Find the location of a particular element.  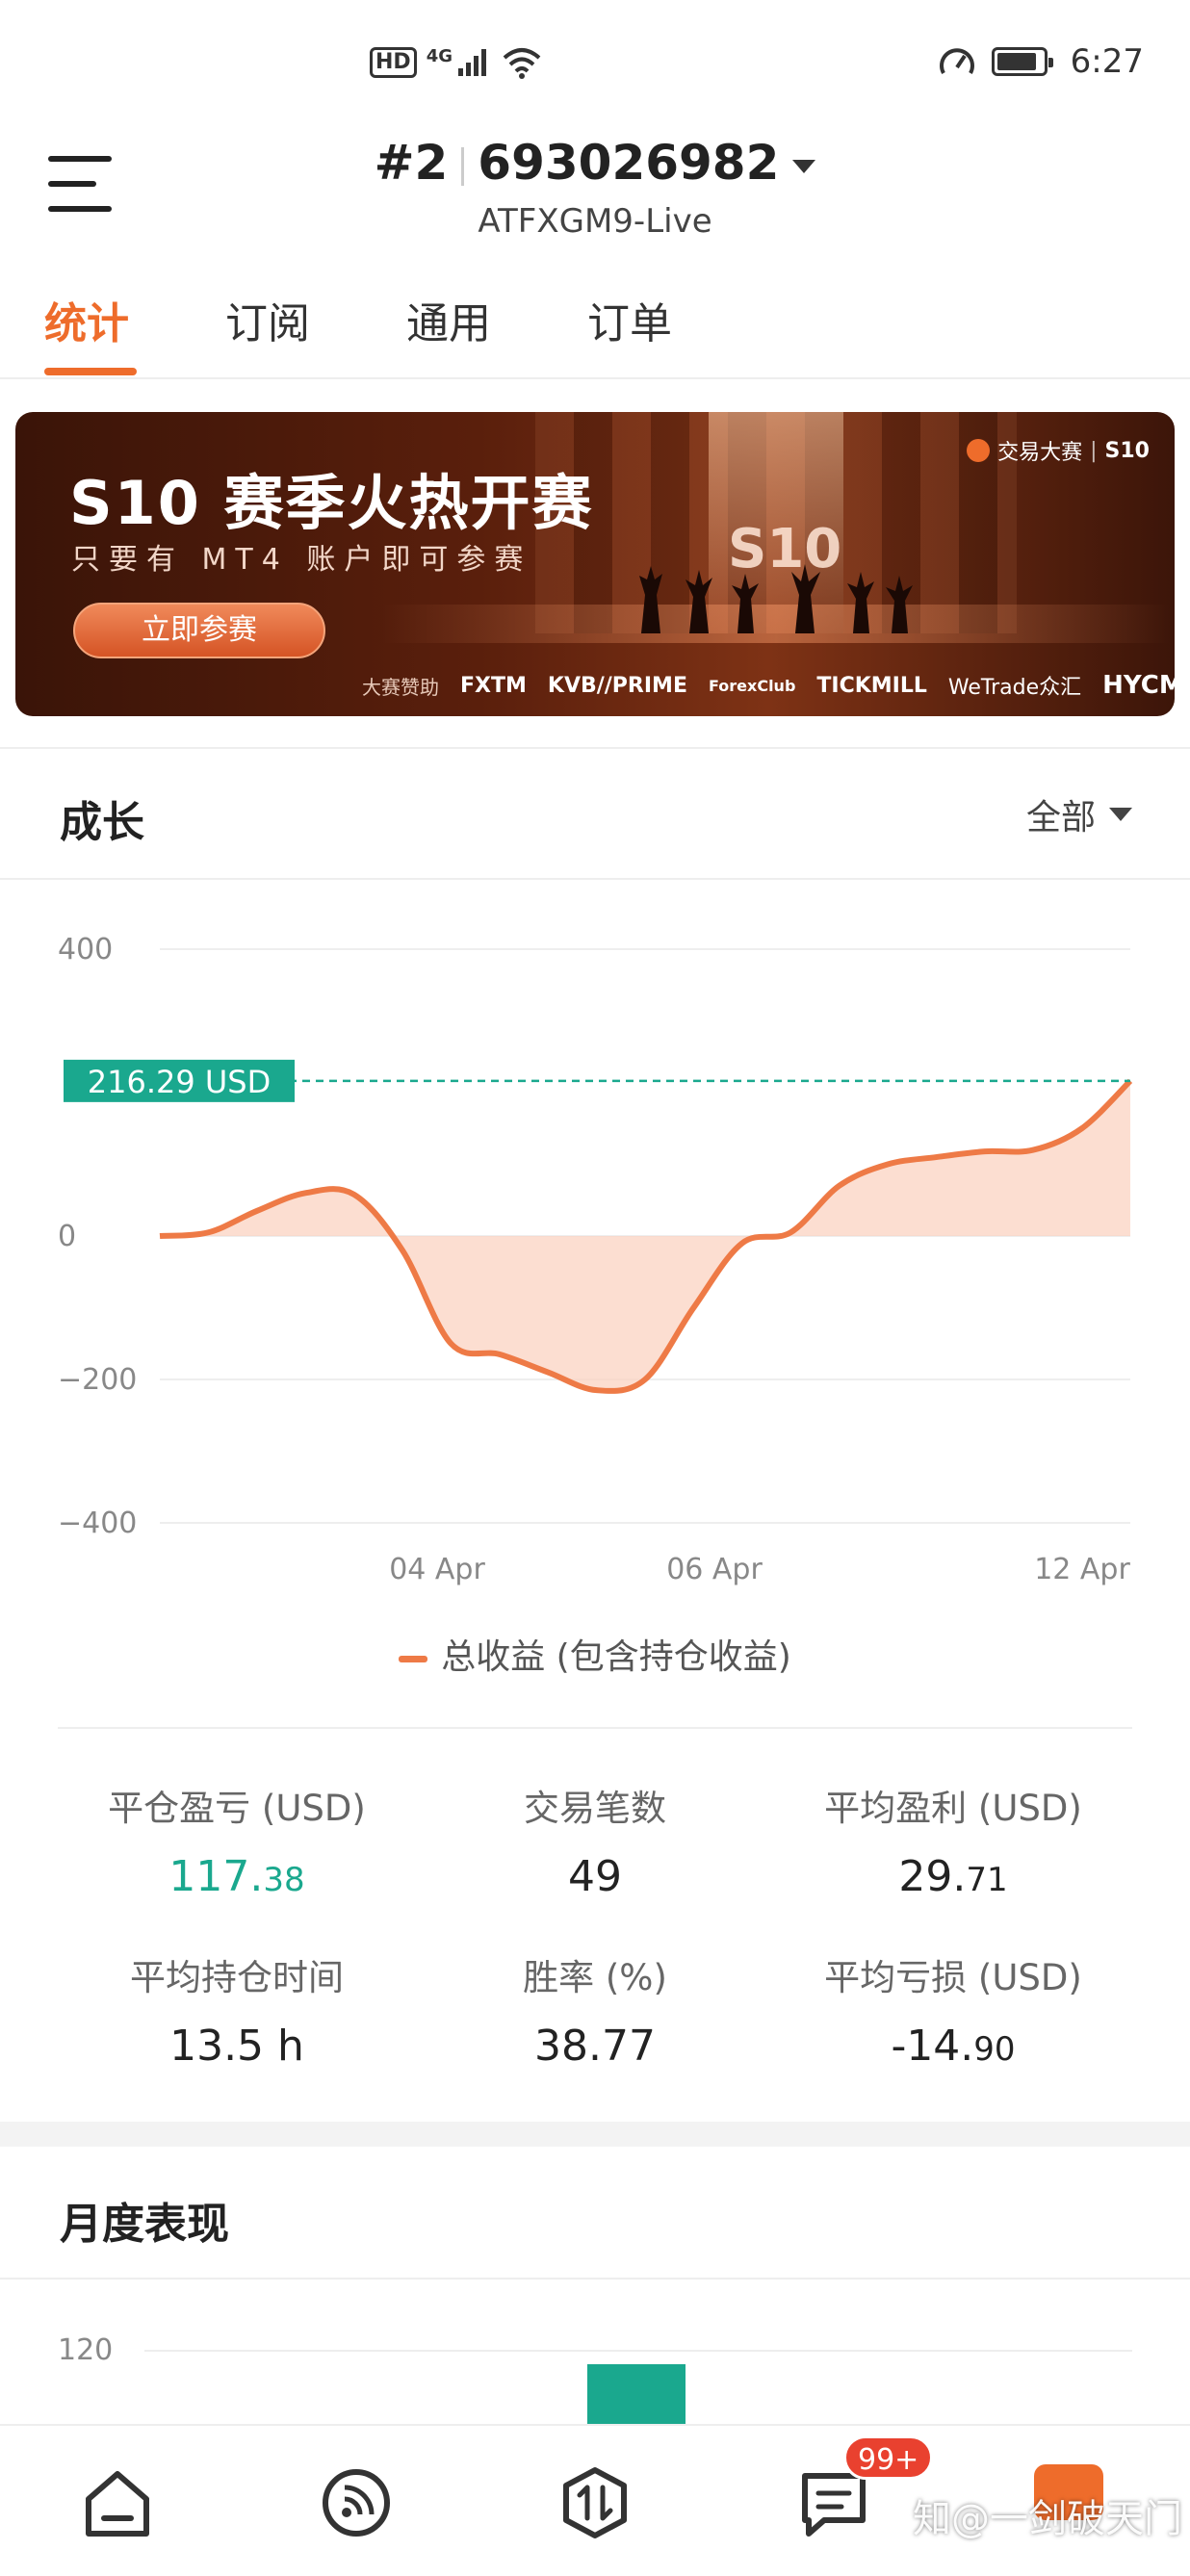

app-header: #2 693026982 ATFXGM9-Live is located at coordinates (595, 188).